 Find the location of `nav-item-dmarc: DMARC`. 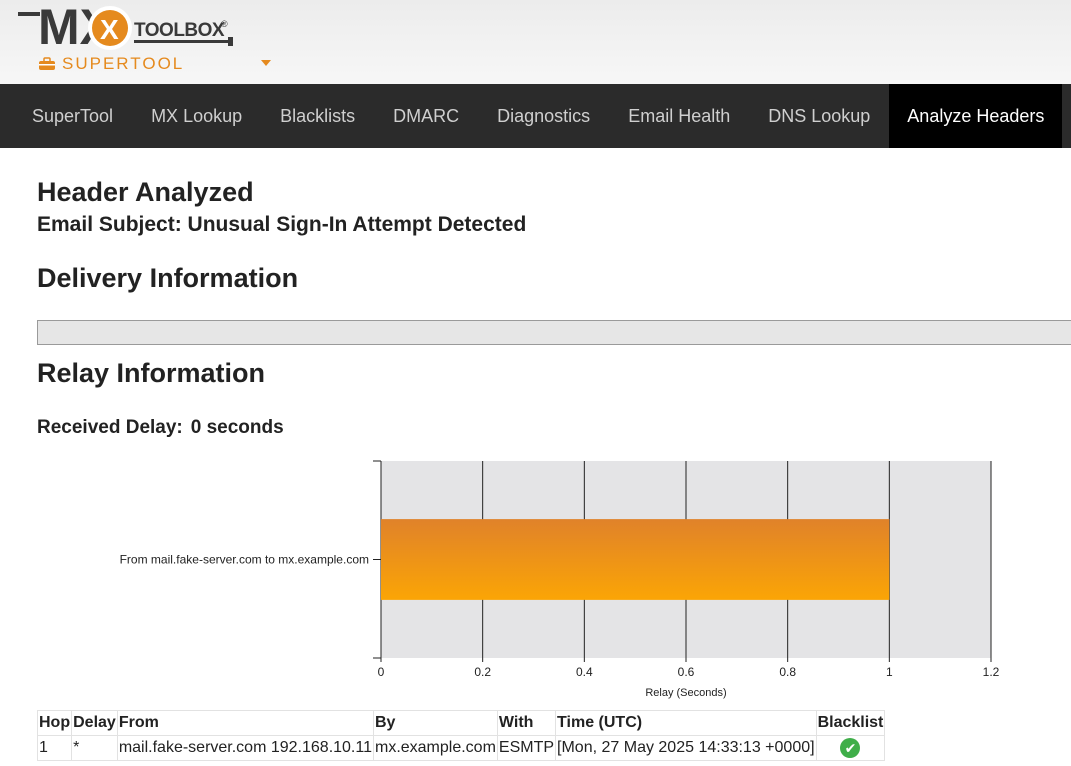

nav-item-dmarc: DMARC is located at coordinates (426, 116).